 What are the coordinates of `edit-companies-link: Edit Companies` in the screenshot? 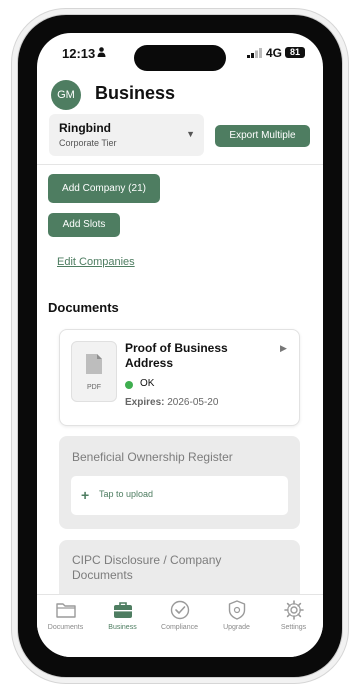 It's located at (96, 262).